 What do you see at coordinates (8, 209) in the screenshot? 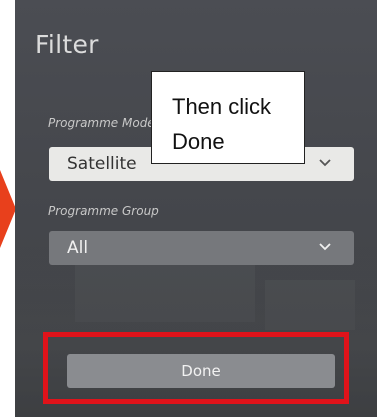
I see `arrow-right-icon` at bounding box center [8, 209].